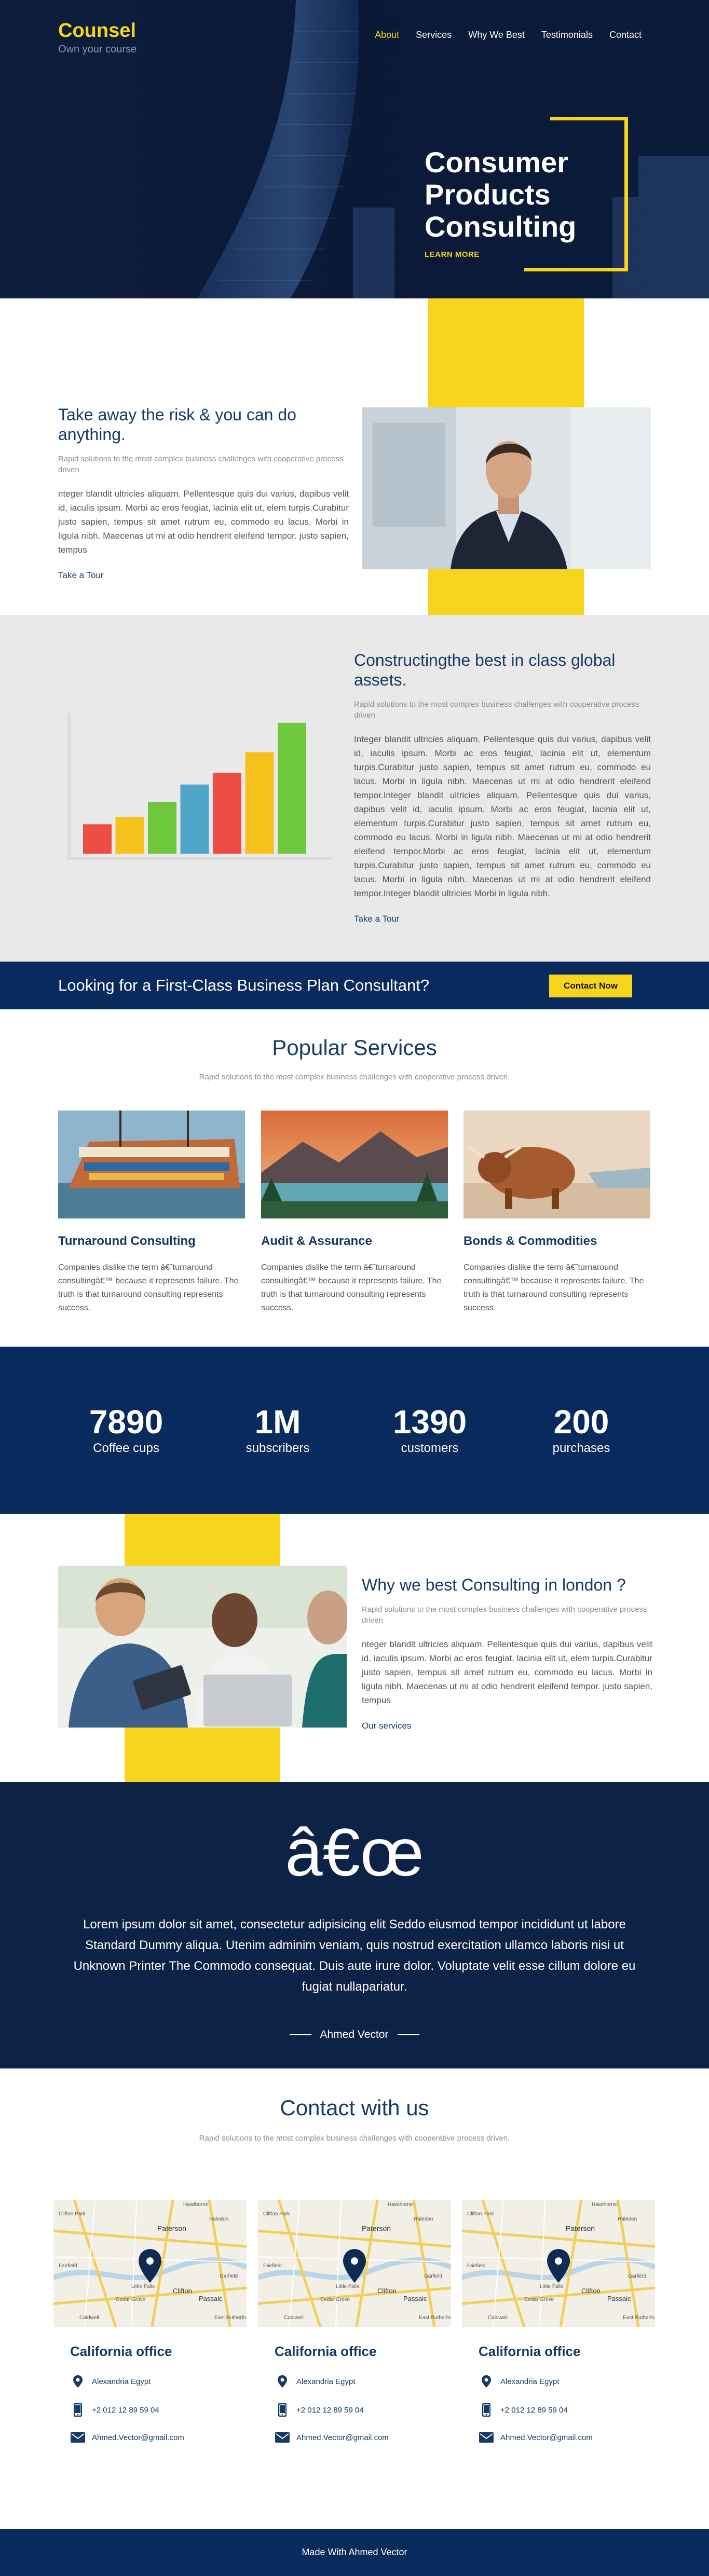 This screenshot has height=2576, width=709. Describe the element at coordinates (496, 35) in the screenshot. I see `nav-link-why-we-best: Why We Best` at that location.